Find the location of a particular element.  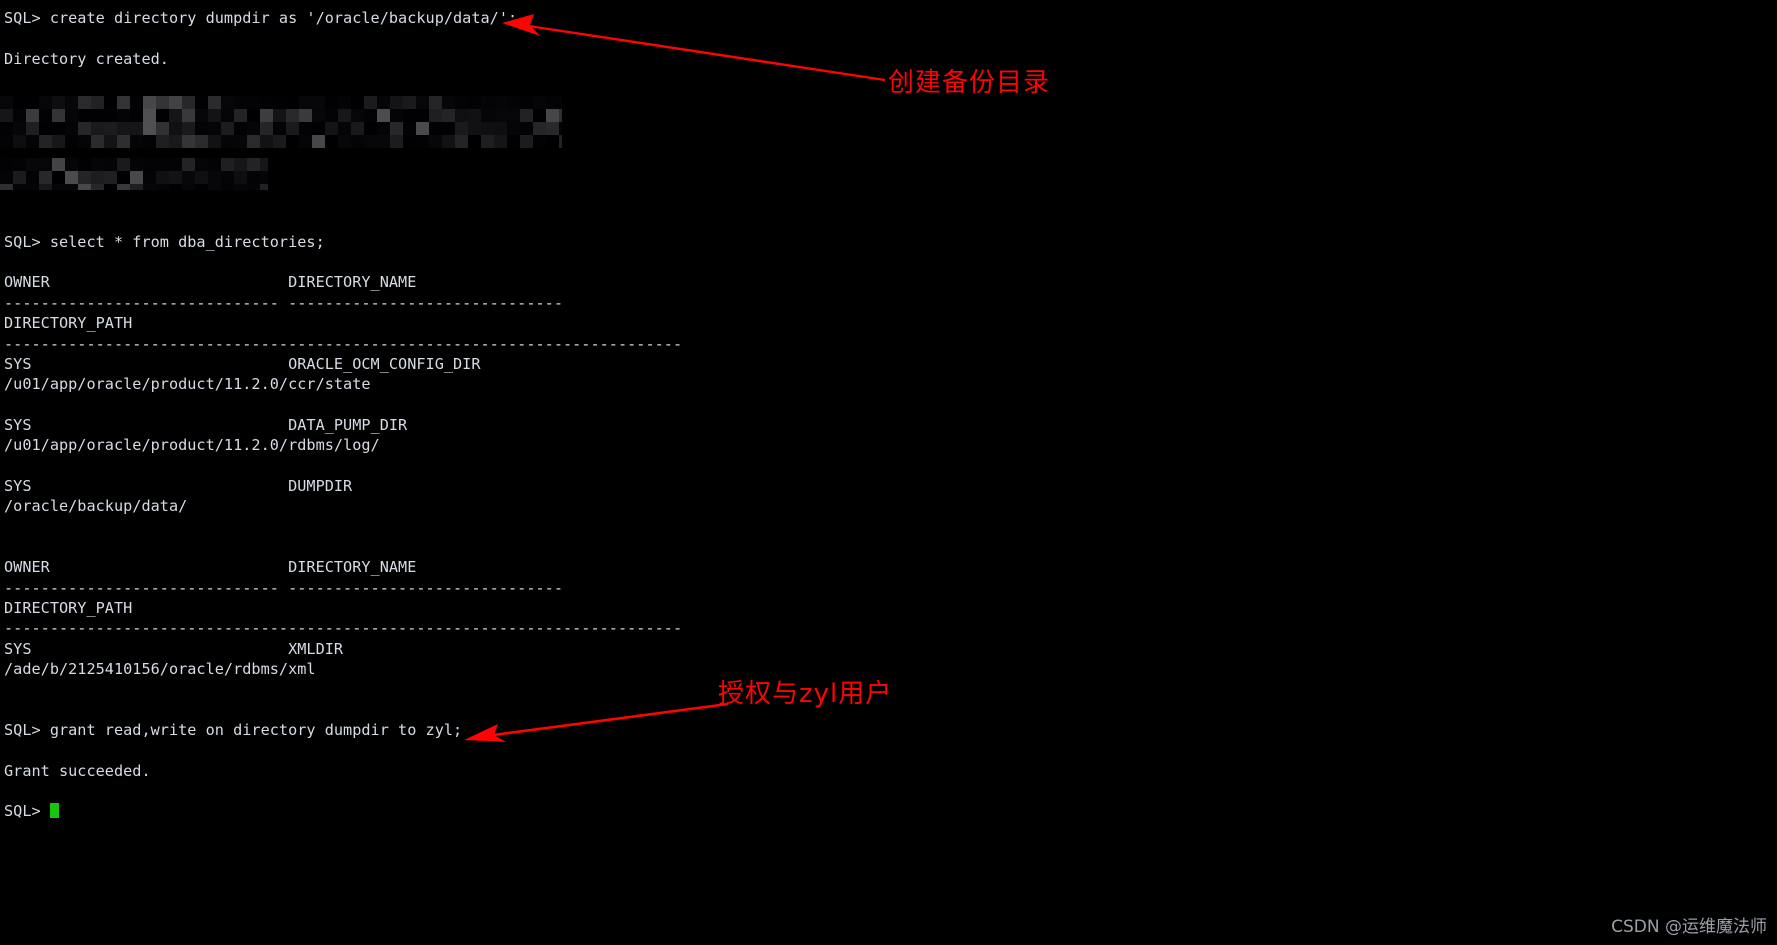

create-backup-dir-note: 创建备份目录 is located at coordinates (969, 83).